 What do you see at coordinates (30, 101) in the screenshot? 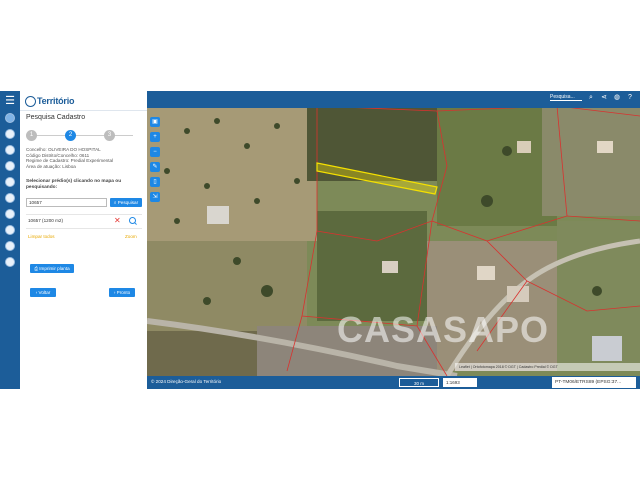
I see `logo-mark-icon` at bounding box center [30, 101].